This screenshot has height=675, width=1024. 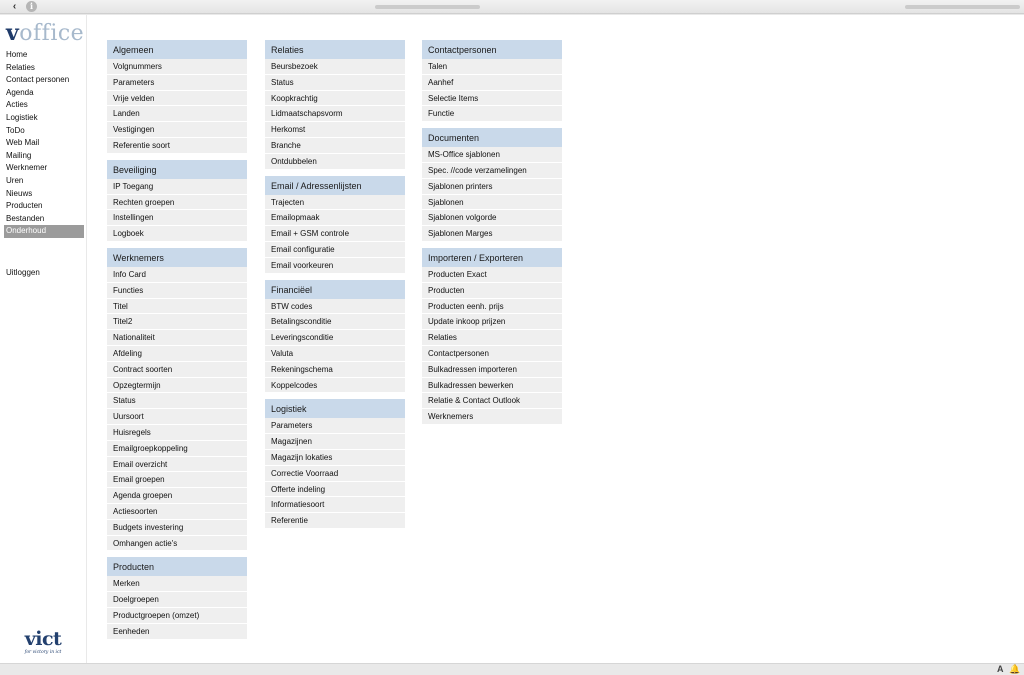 I want to click on panel-link: Instellingen, so click(x=177, y=218).